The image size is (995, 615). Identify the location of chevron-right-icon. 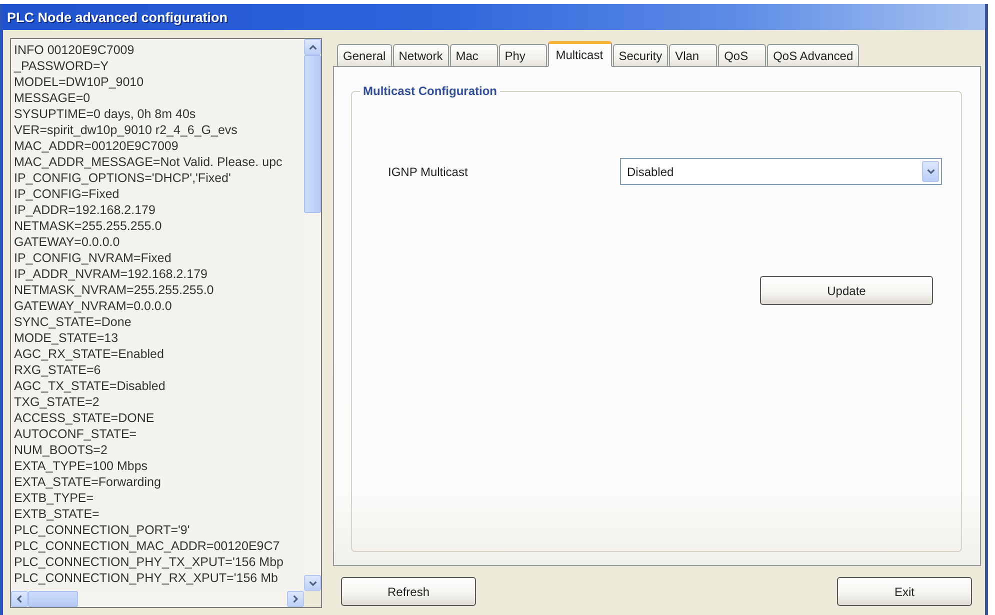
(295, 599).